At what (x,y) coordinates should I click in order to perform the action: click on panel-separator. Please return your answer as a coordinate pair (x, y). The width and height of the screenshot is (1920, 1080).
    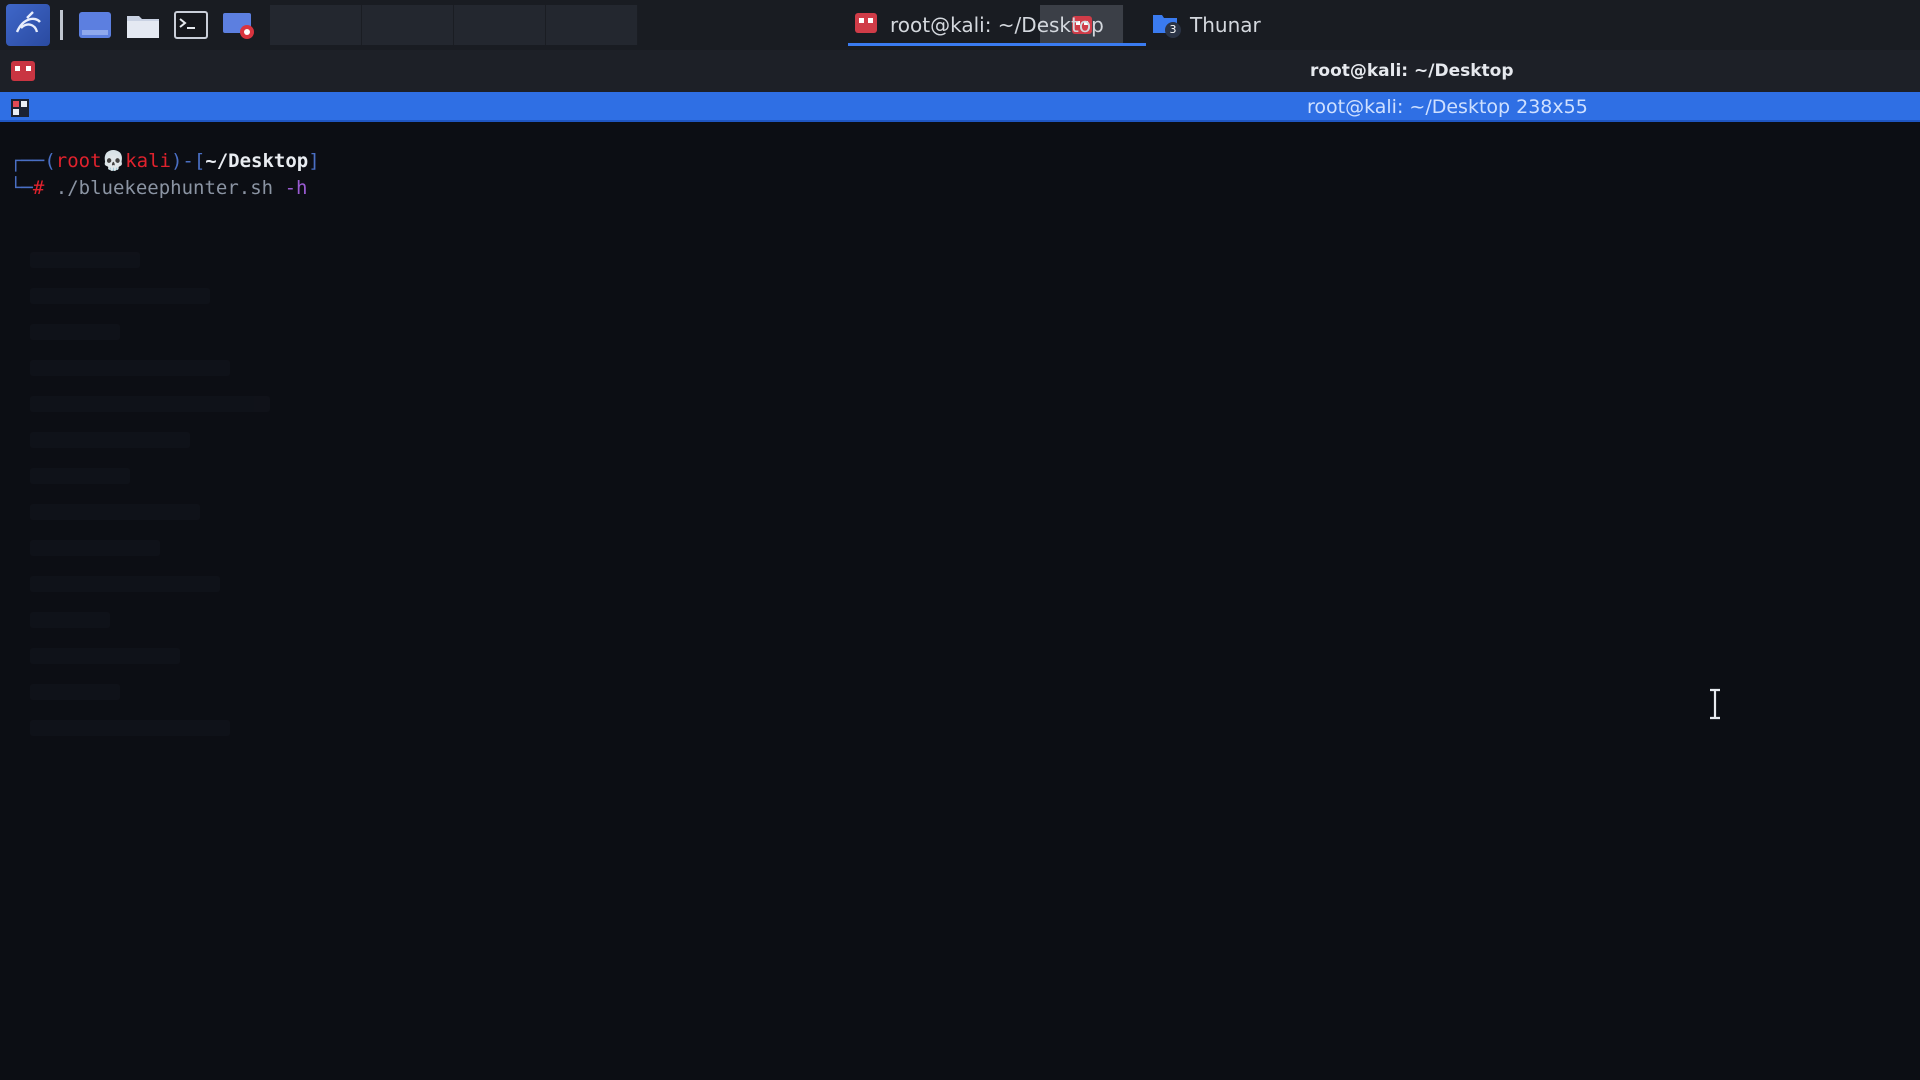
    Looking at the image, I should click on (61, 25).